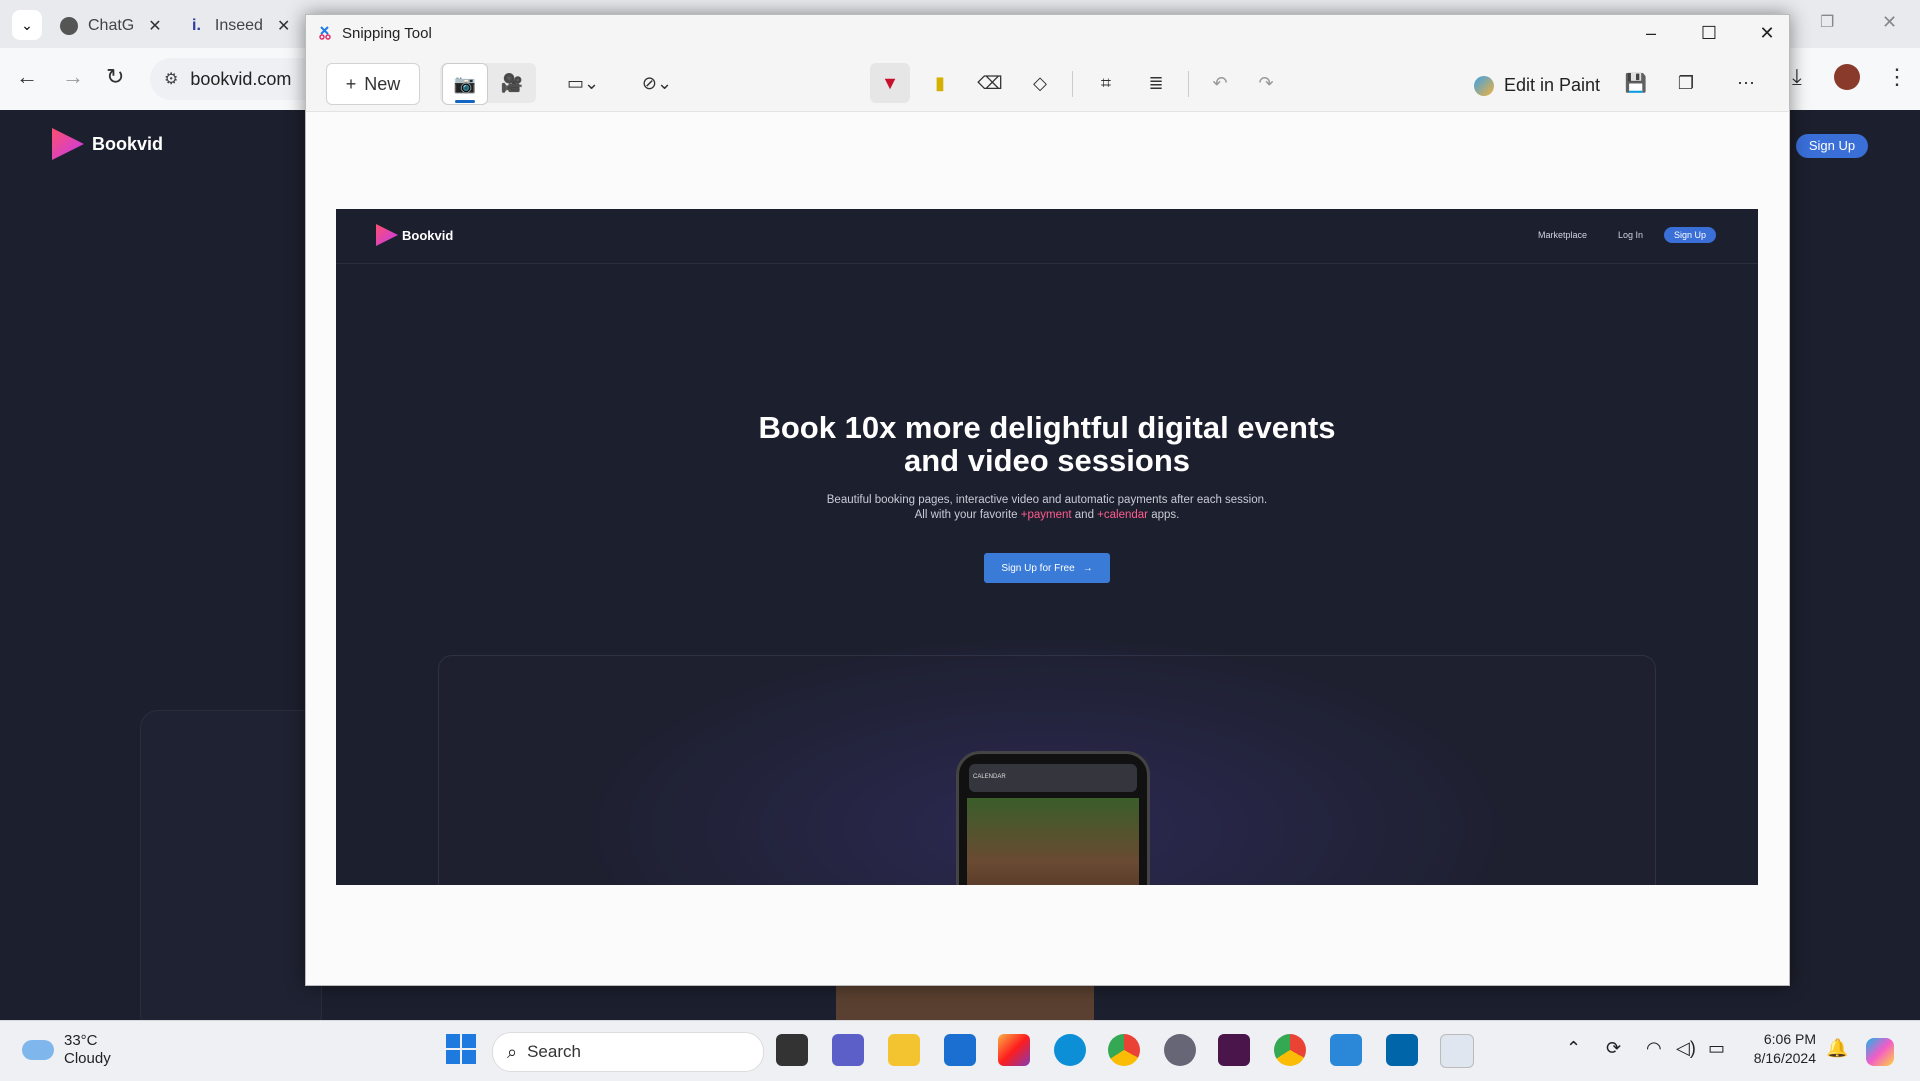 This screenshot has width=1920, height=1081. Describe the element at coordinates (1797, 77) in the screenshot. I see `download-icon: ⤓` at that location.